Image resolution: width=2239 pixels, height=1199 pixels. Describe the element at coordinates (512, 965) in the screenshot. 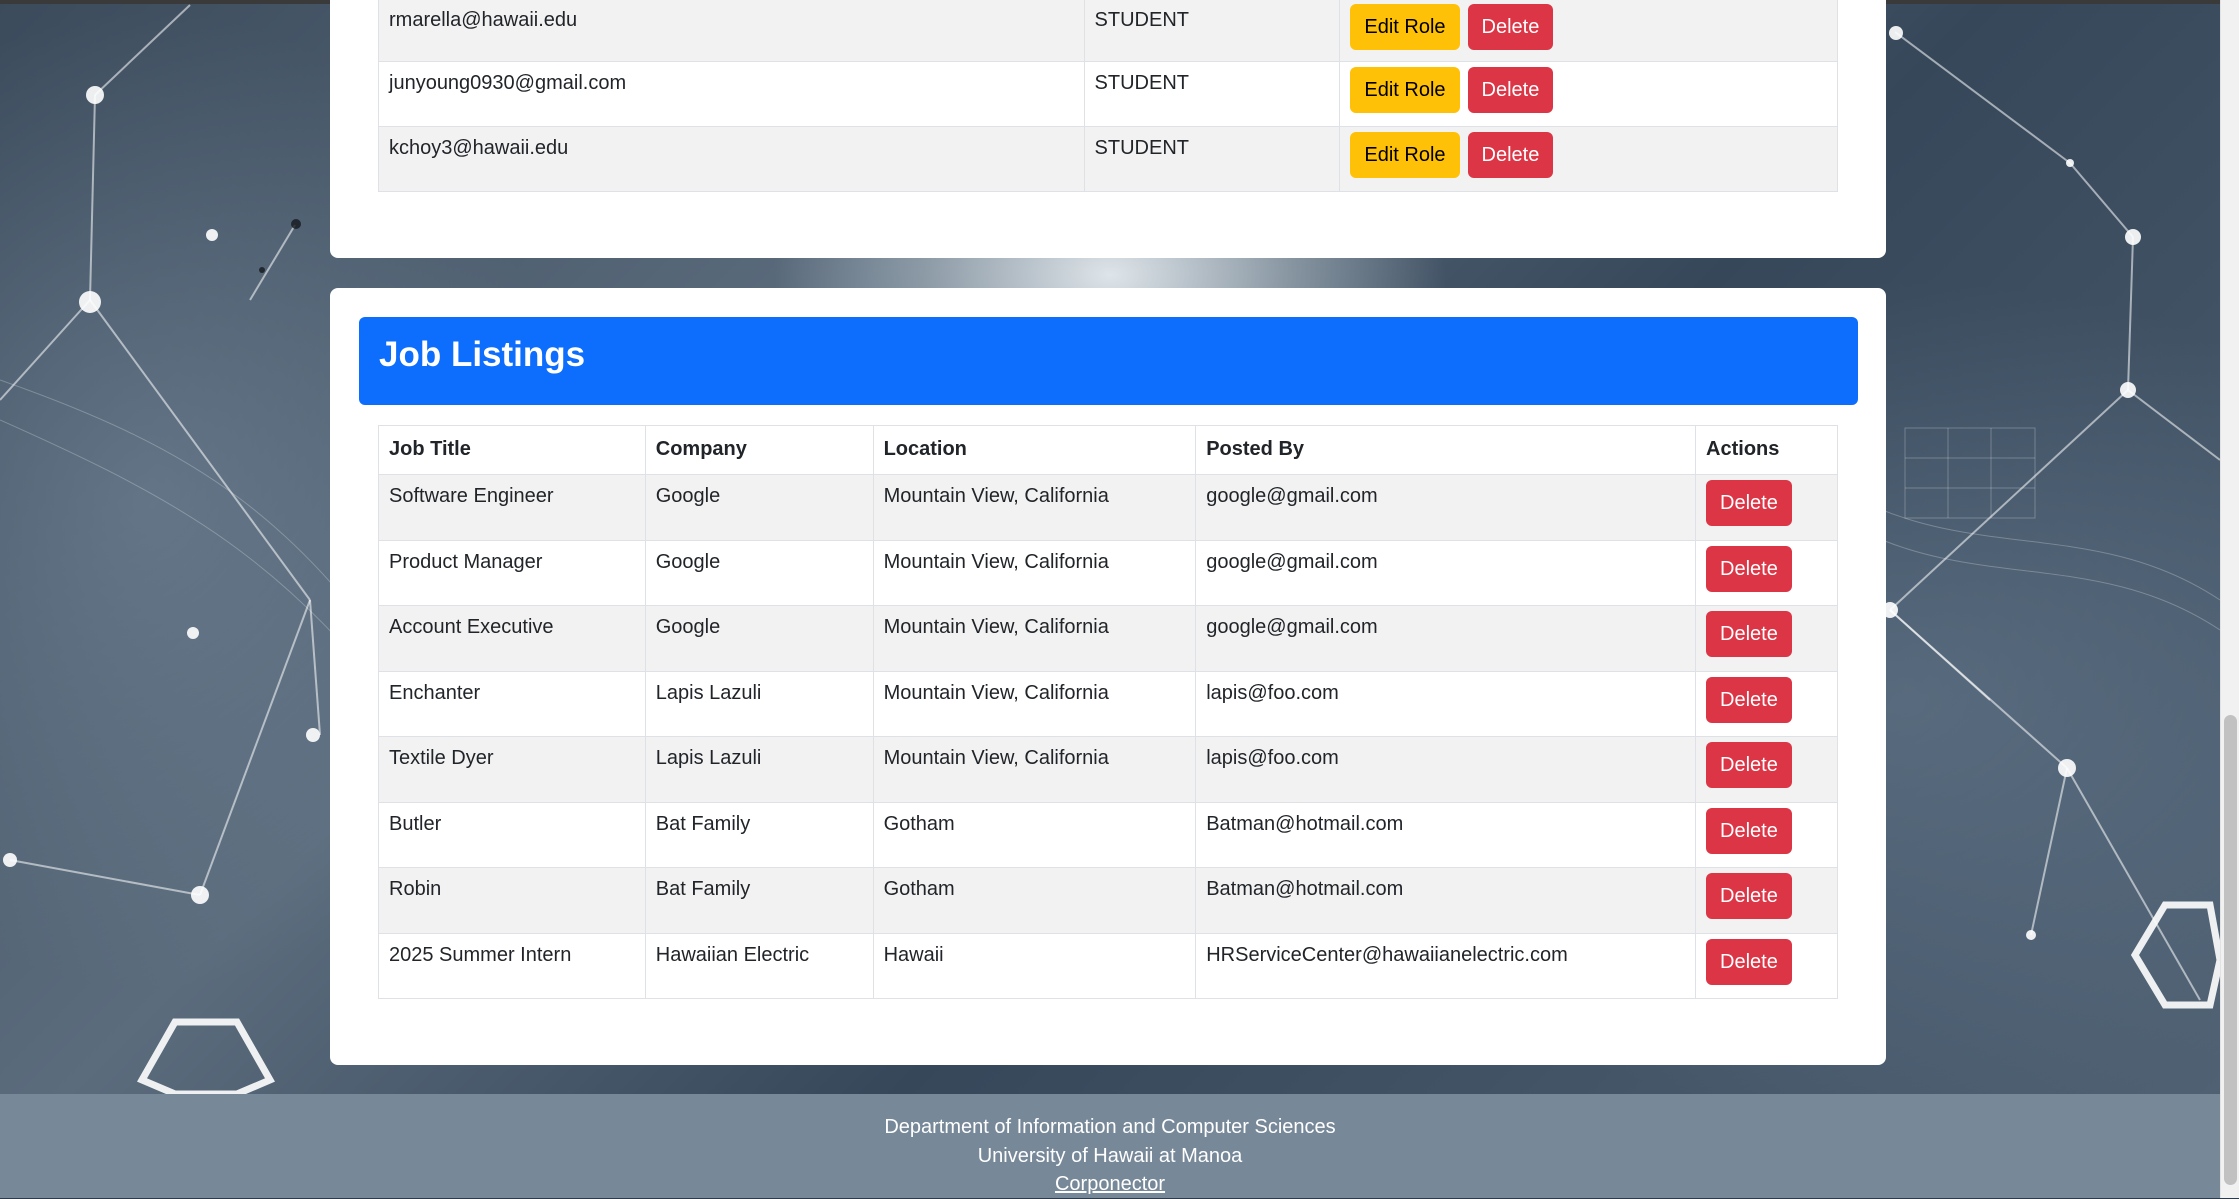

I see `job-title: 2025 Summer Intern` at that location.